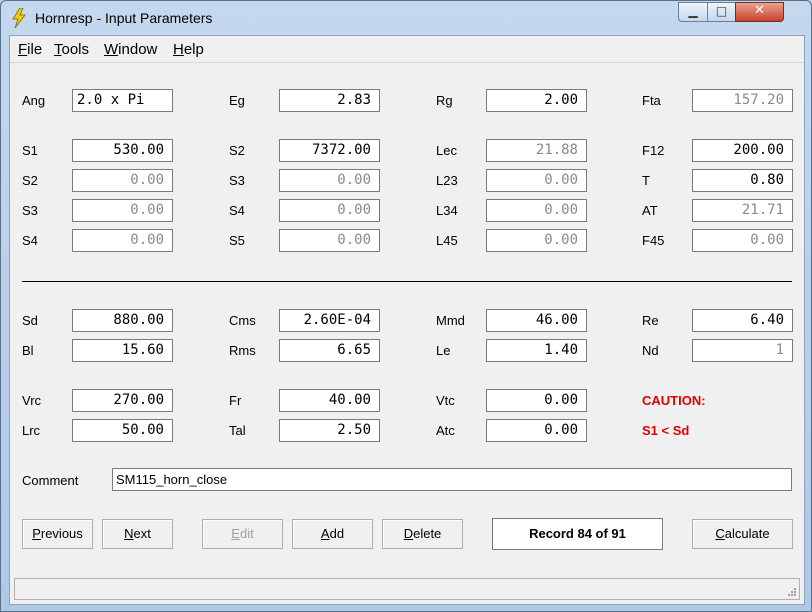  I want to click on field-s2-segment2: 0.00, so click(122, 180).